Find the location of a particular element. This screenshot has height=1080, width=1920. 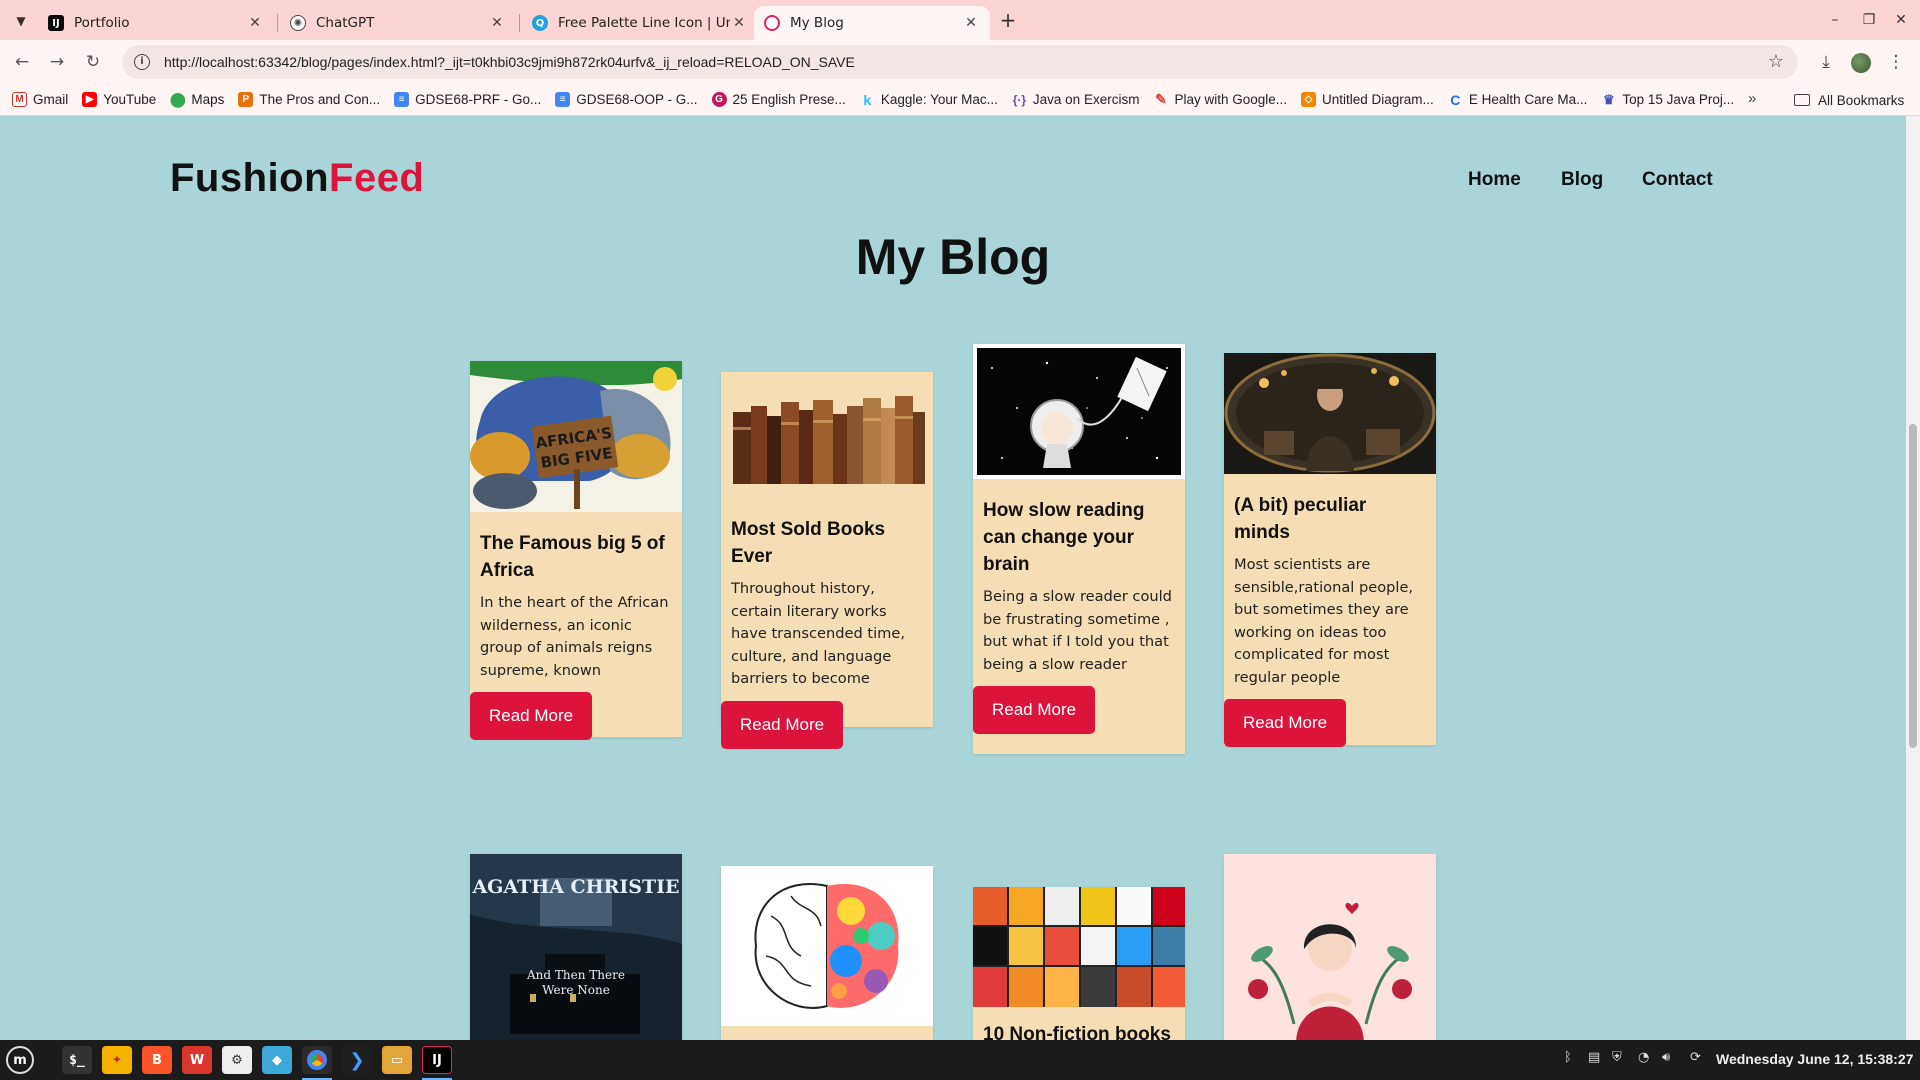

logo-accent-text: Feed is located at coordinates (377, 178).